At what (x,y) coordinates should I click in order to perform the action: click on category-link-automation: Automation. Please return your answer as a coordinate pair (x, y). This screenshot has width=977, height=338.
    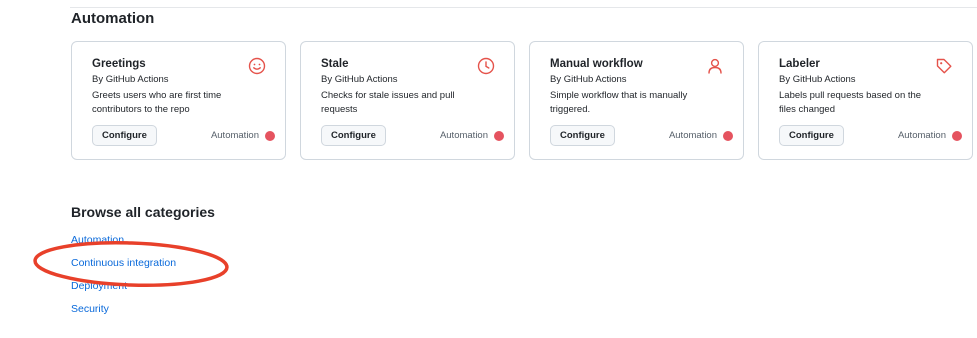
    Looking at the image, I should click on (97, 240).